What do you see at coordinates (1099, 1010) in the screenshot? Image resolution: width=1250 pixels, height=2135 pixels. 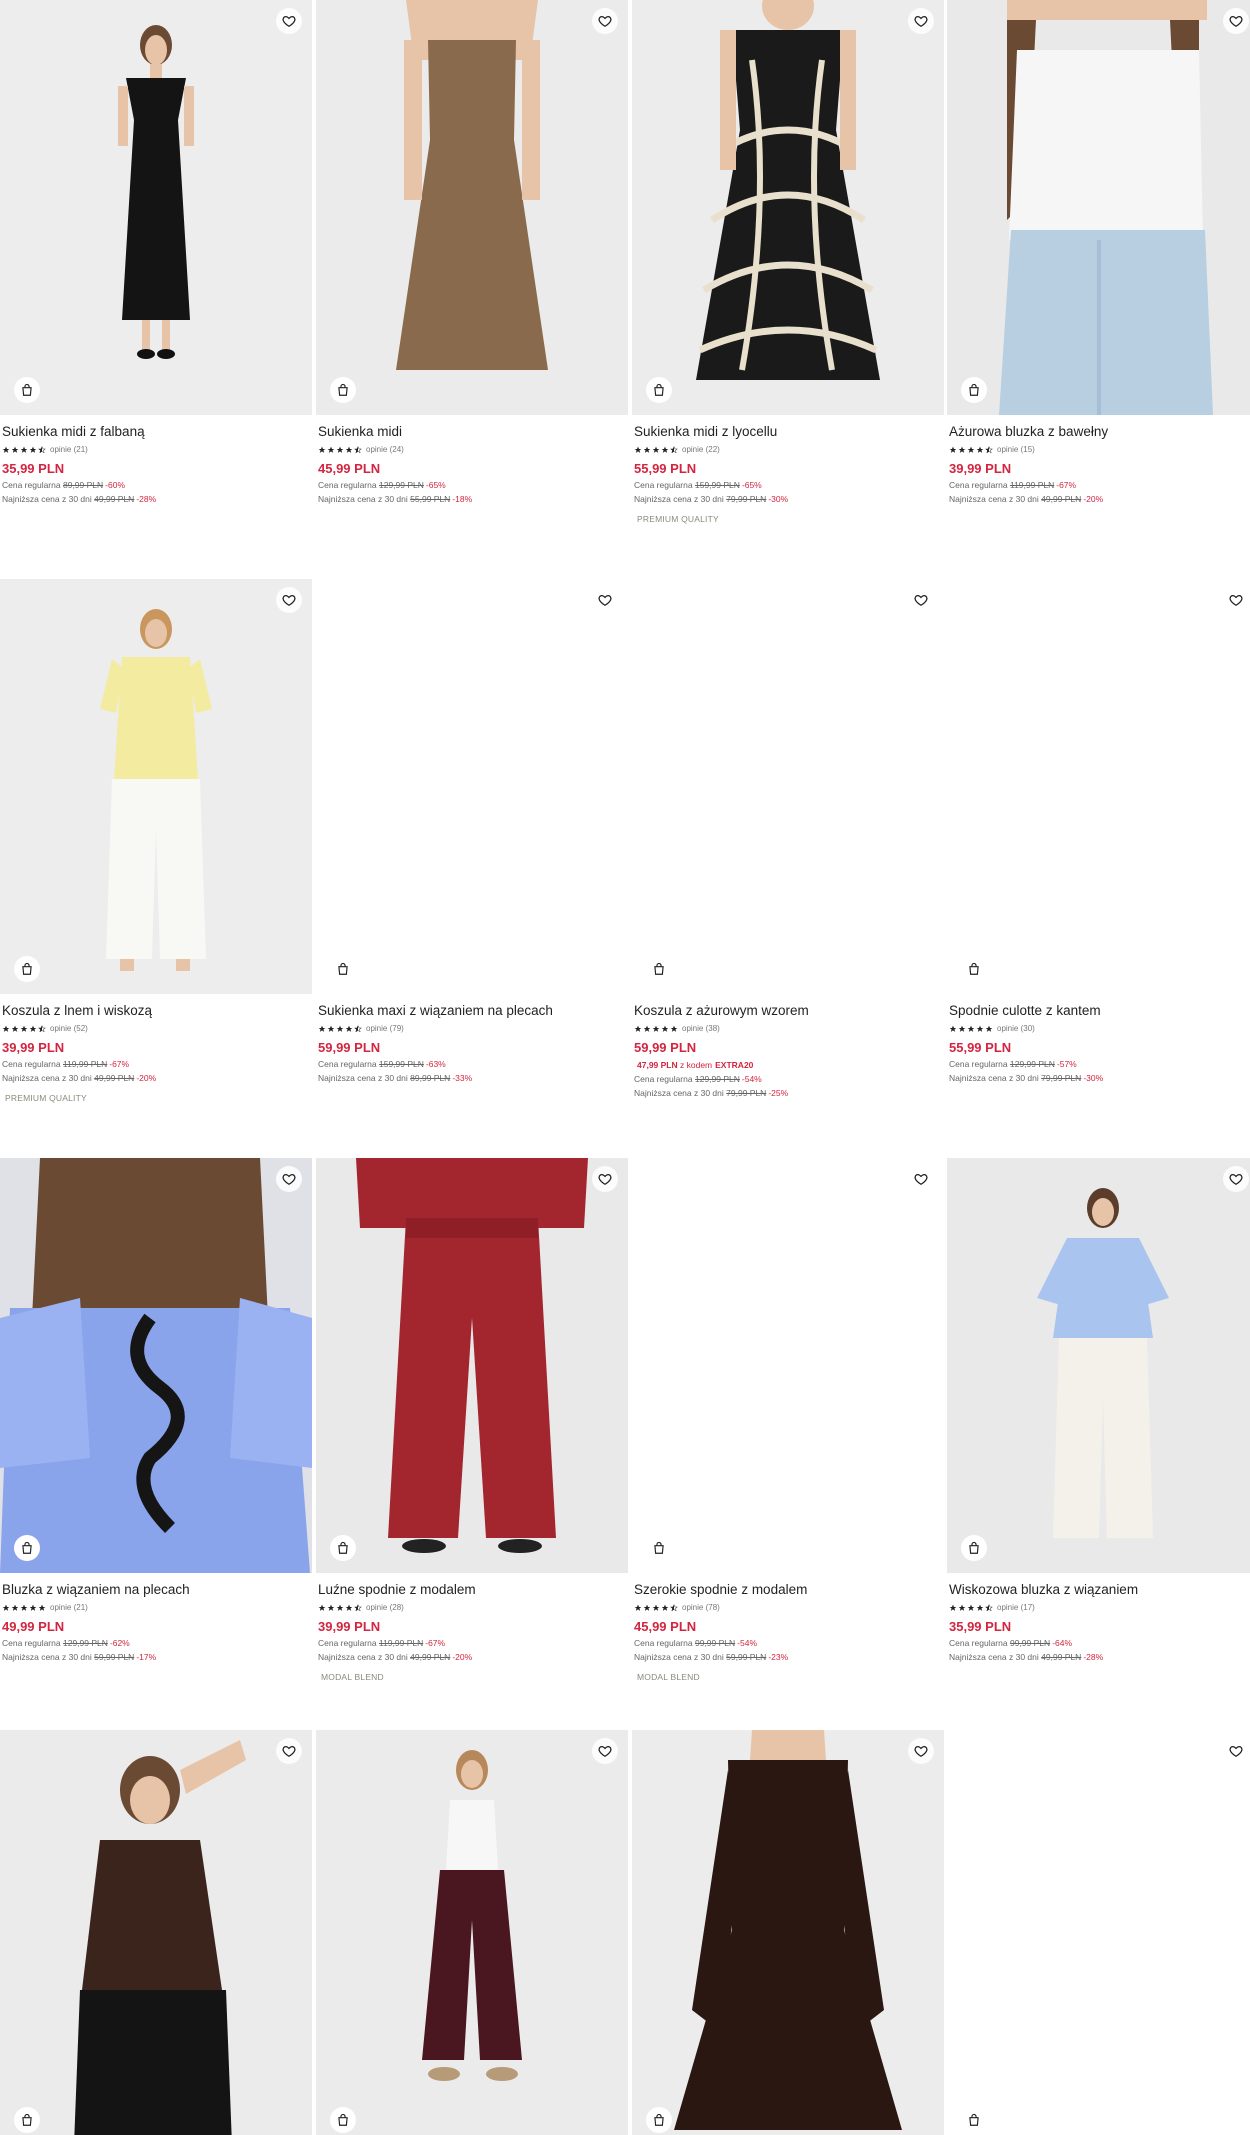 I see `product-name: Spodnie culotte z kantem` at bounding box center [1099, 1010].